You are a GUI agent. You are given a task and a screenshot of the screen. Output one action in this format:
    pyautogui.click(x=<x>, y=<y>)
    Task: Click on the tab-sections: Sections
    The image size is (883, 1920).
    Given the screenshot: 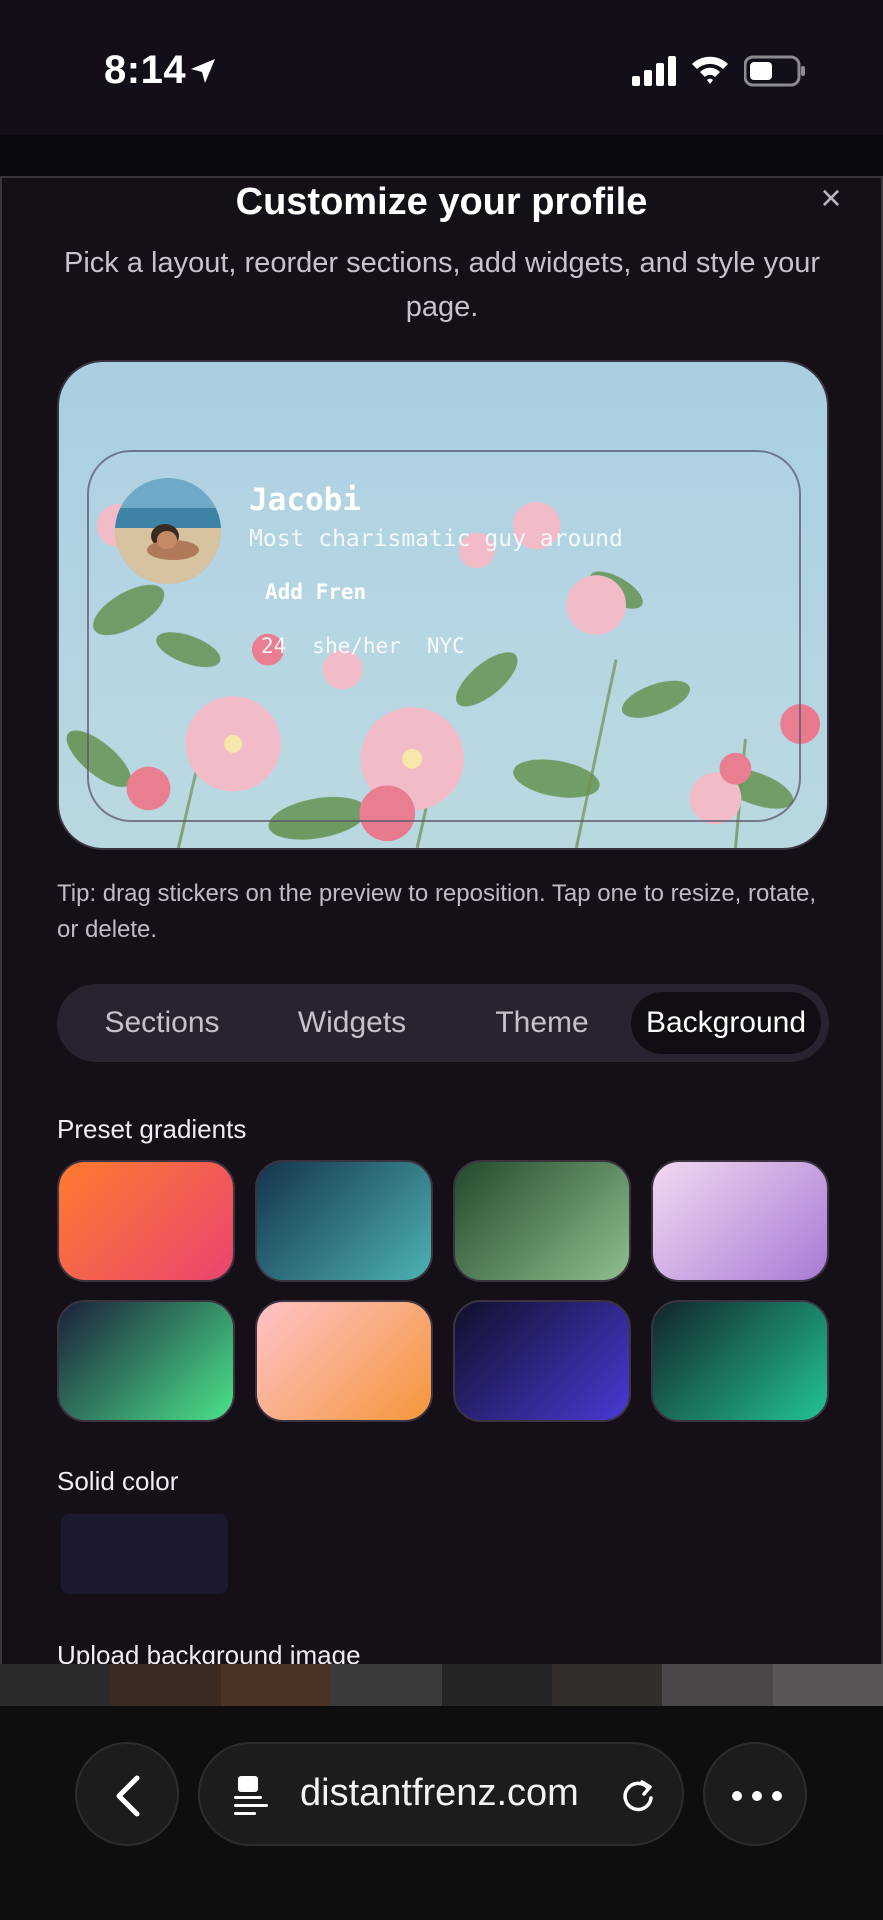 What is the action you would take?
    pyautogui.click(x=162, y=1023)
    